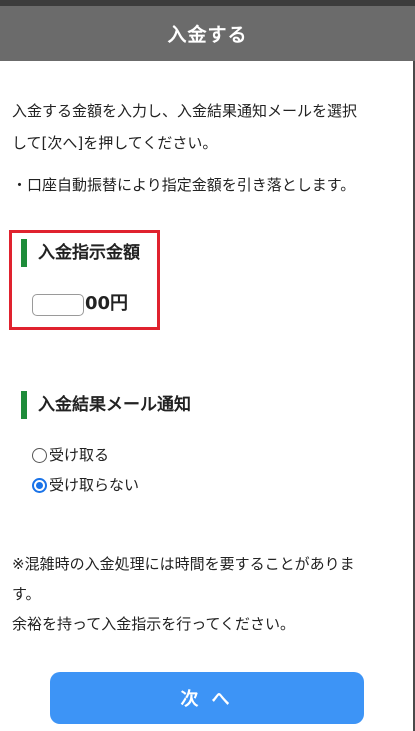 Image resolution: width=415 pixels, height=731 pixels. What do you see at coordinates (107, 303) in the screenshot?
I see `amount-suffix: 00円` at bounding box center [107, 303].